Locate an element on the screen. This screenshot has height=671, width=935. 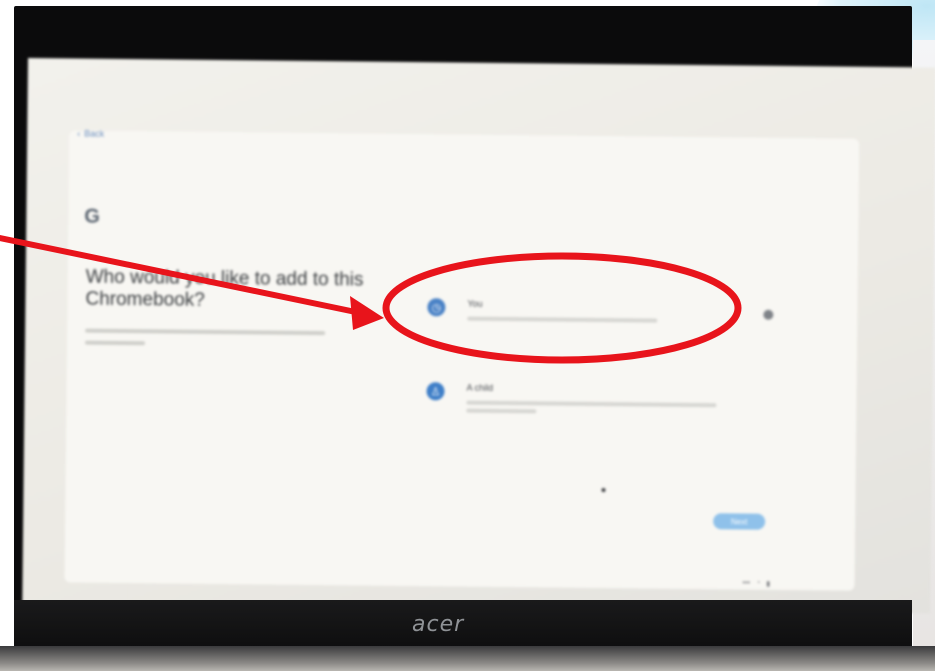
back-label: Back is located at coordinates (94, 133).